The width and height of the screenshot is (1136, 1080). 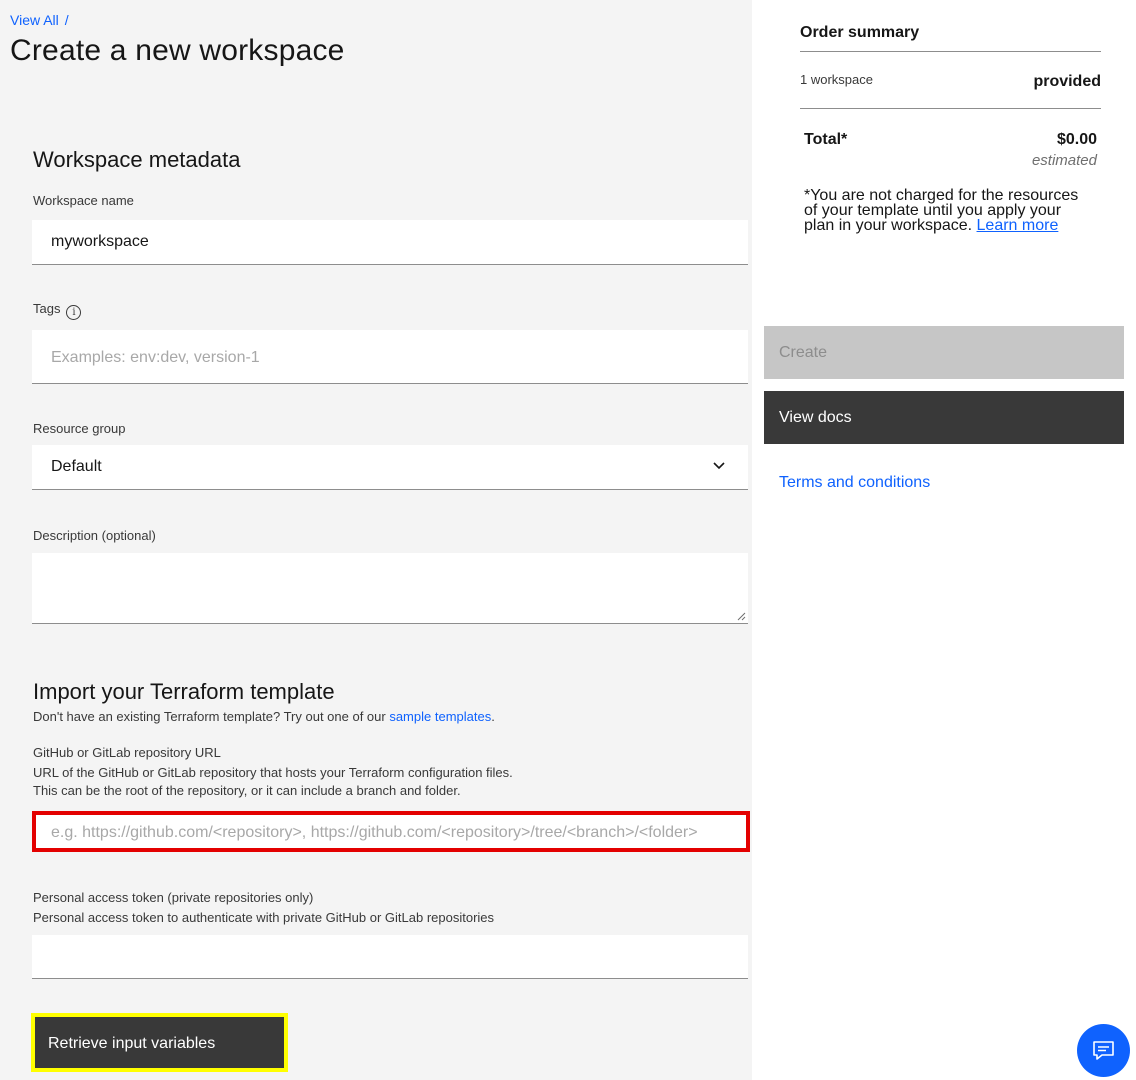 I want to click on description-textarea, so click(x=390, y=588).